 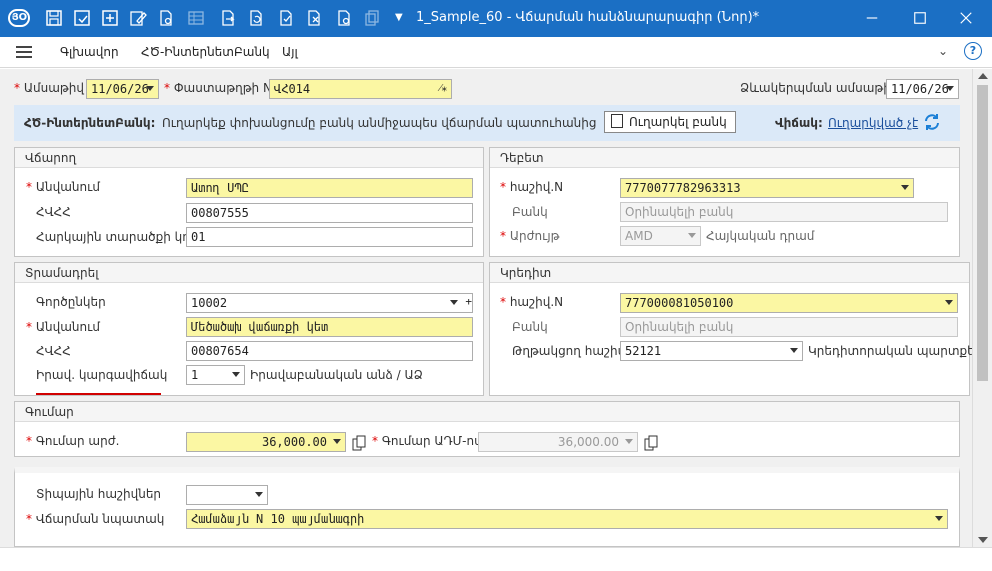 I want to click on refresh-icon, so click(x=932, y=122).